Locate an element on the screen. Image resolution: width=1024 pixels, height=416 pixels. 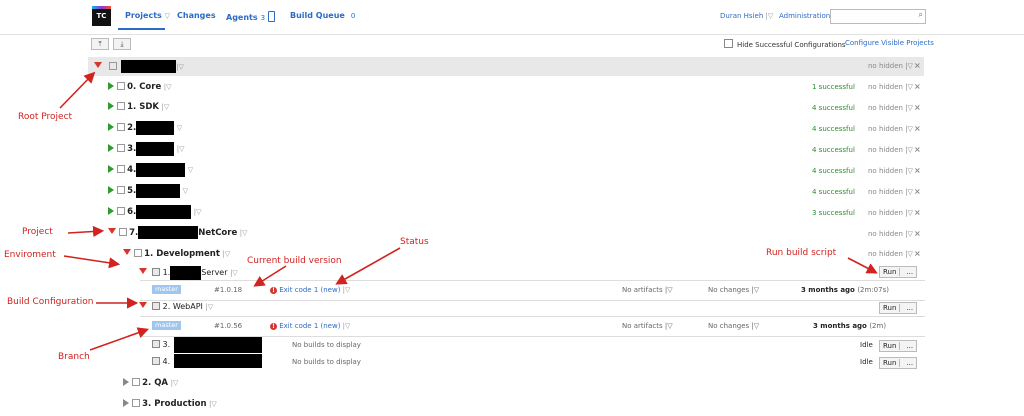
arrow-status is located at coordinates (368, 266).